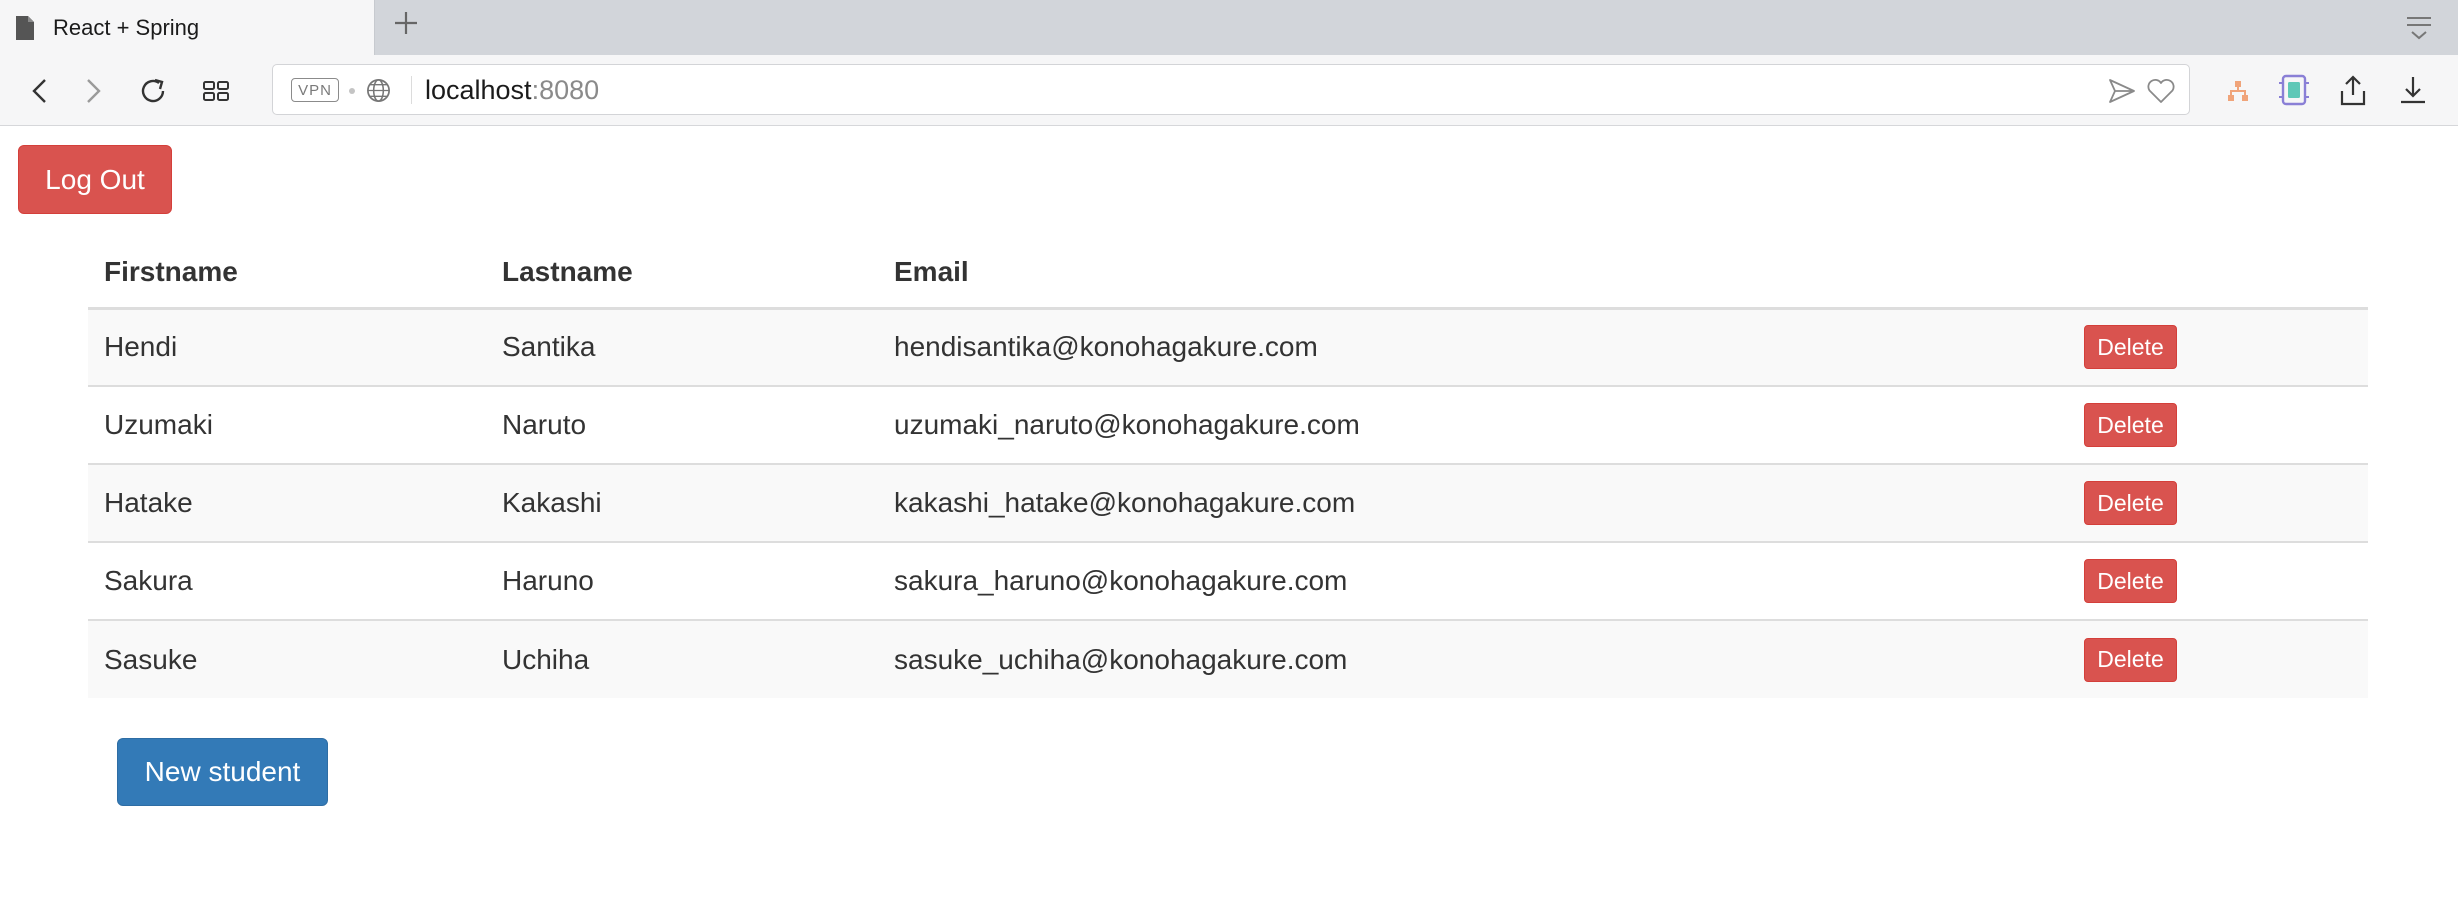 This screenshot has height=906, width=2458. Describe the element at coordinates (1229, 27) in the screenshot. I see `browser-tab-bar: React + Spring` at that location.